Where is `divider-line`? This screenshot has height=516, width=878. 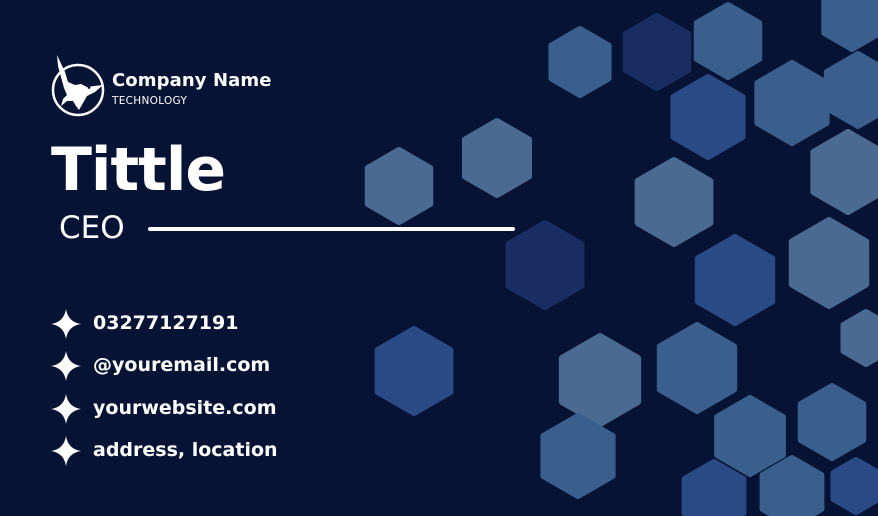
divider-line is located at coordinates (331, 229).